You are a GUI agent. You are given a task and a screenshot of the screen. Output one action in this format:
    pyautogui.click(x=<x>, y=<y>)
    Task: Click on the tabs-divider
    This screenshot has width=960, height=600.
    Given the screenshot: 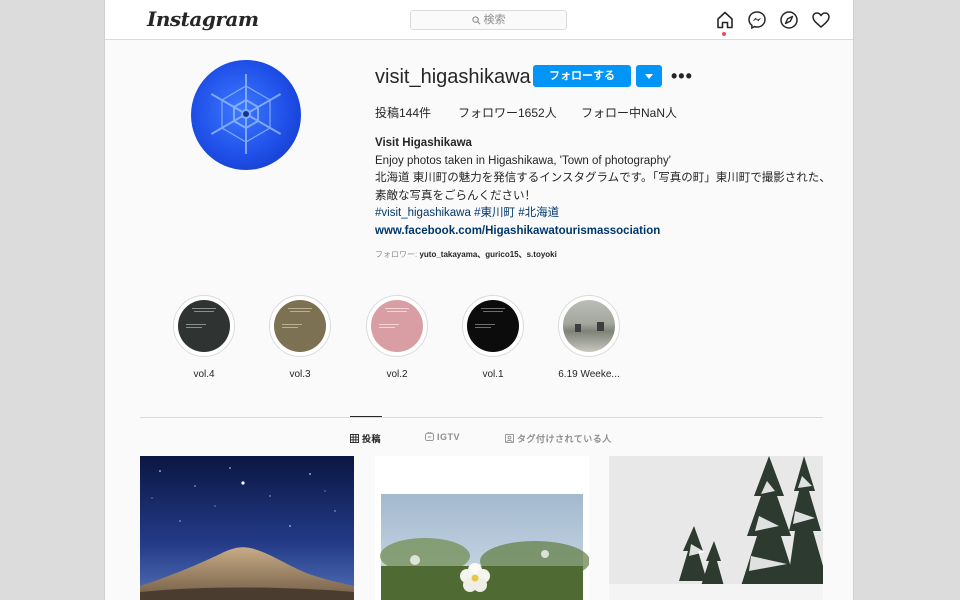 What is the action you would take?
    pyautogui.click(x=481, y=417)
    